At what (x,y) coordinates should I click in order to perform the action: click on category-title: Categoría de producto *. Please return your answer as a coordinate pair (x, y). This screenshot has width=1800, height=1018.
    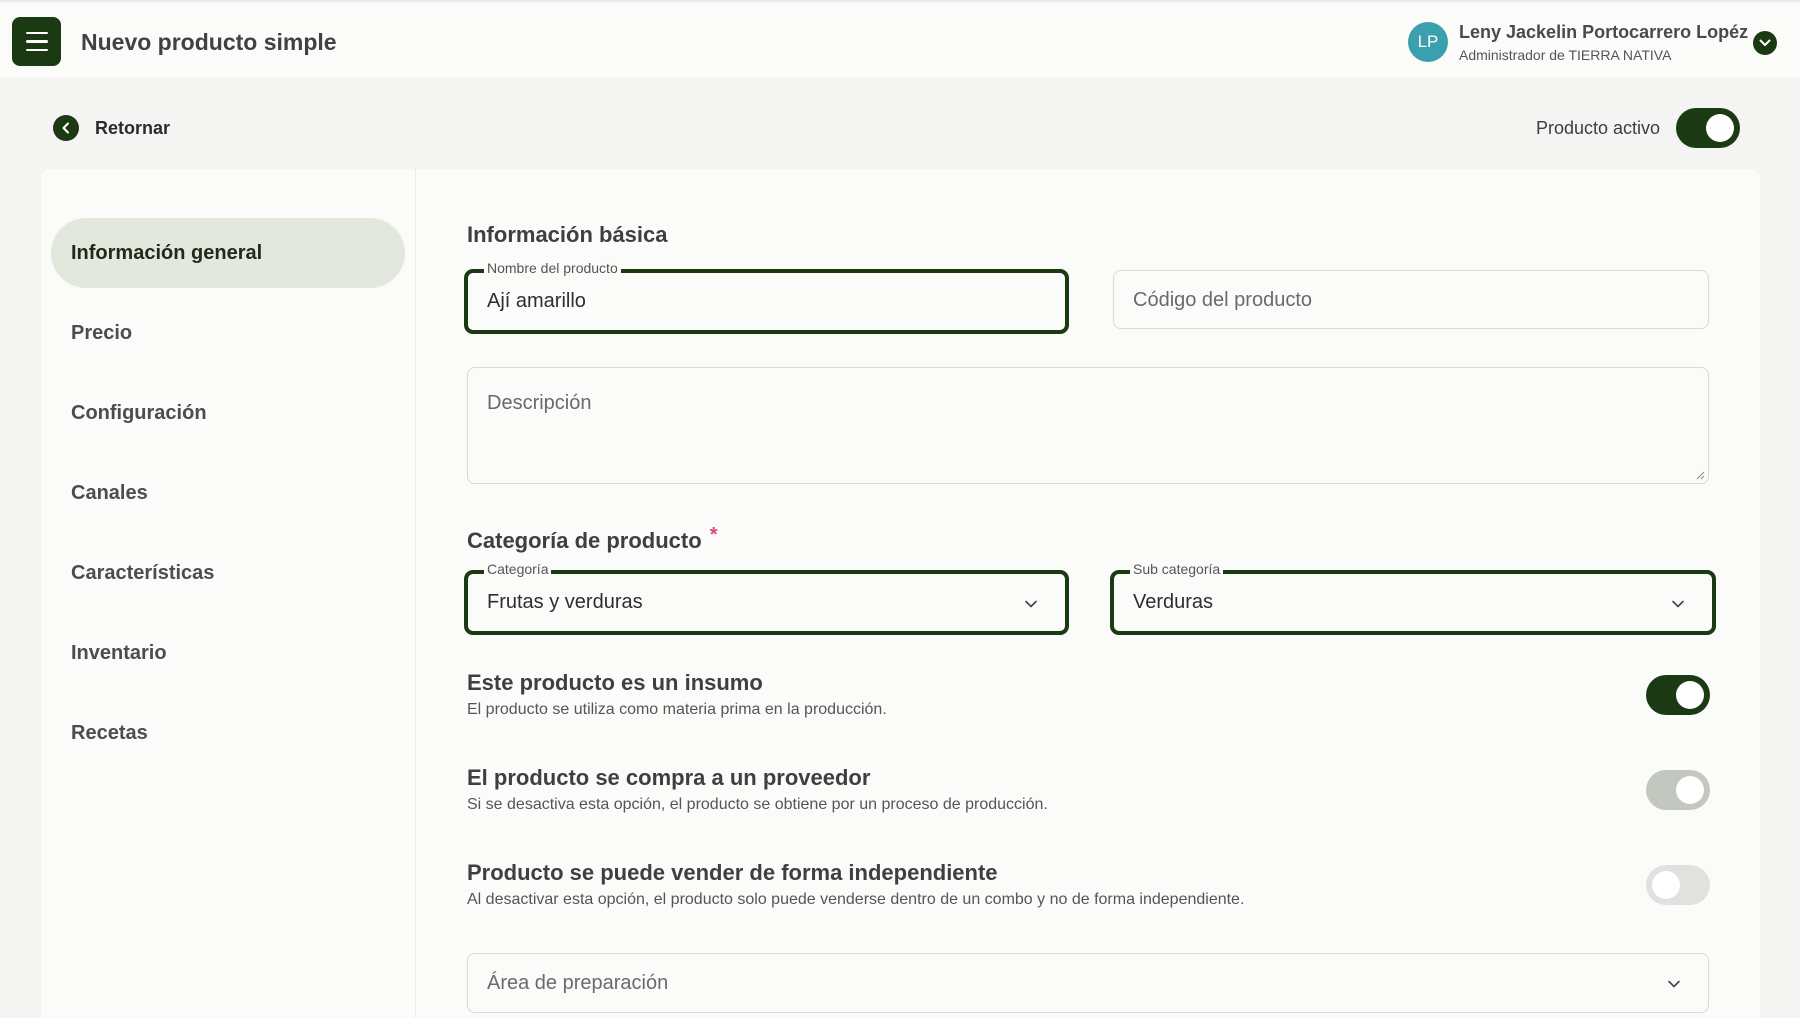
    Looking at the image, I should click on (592, 539).